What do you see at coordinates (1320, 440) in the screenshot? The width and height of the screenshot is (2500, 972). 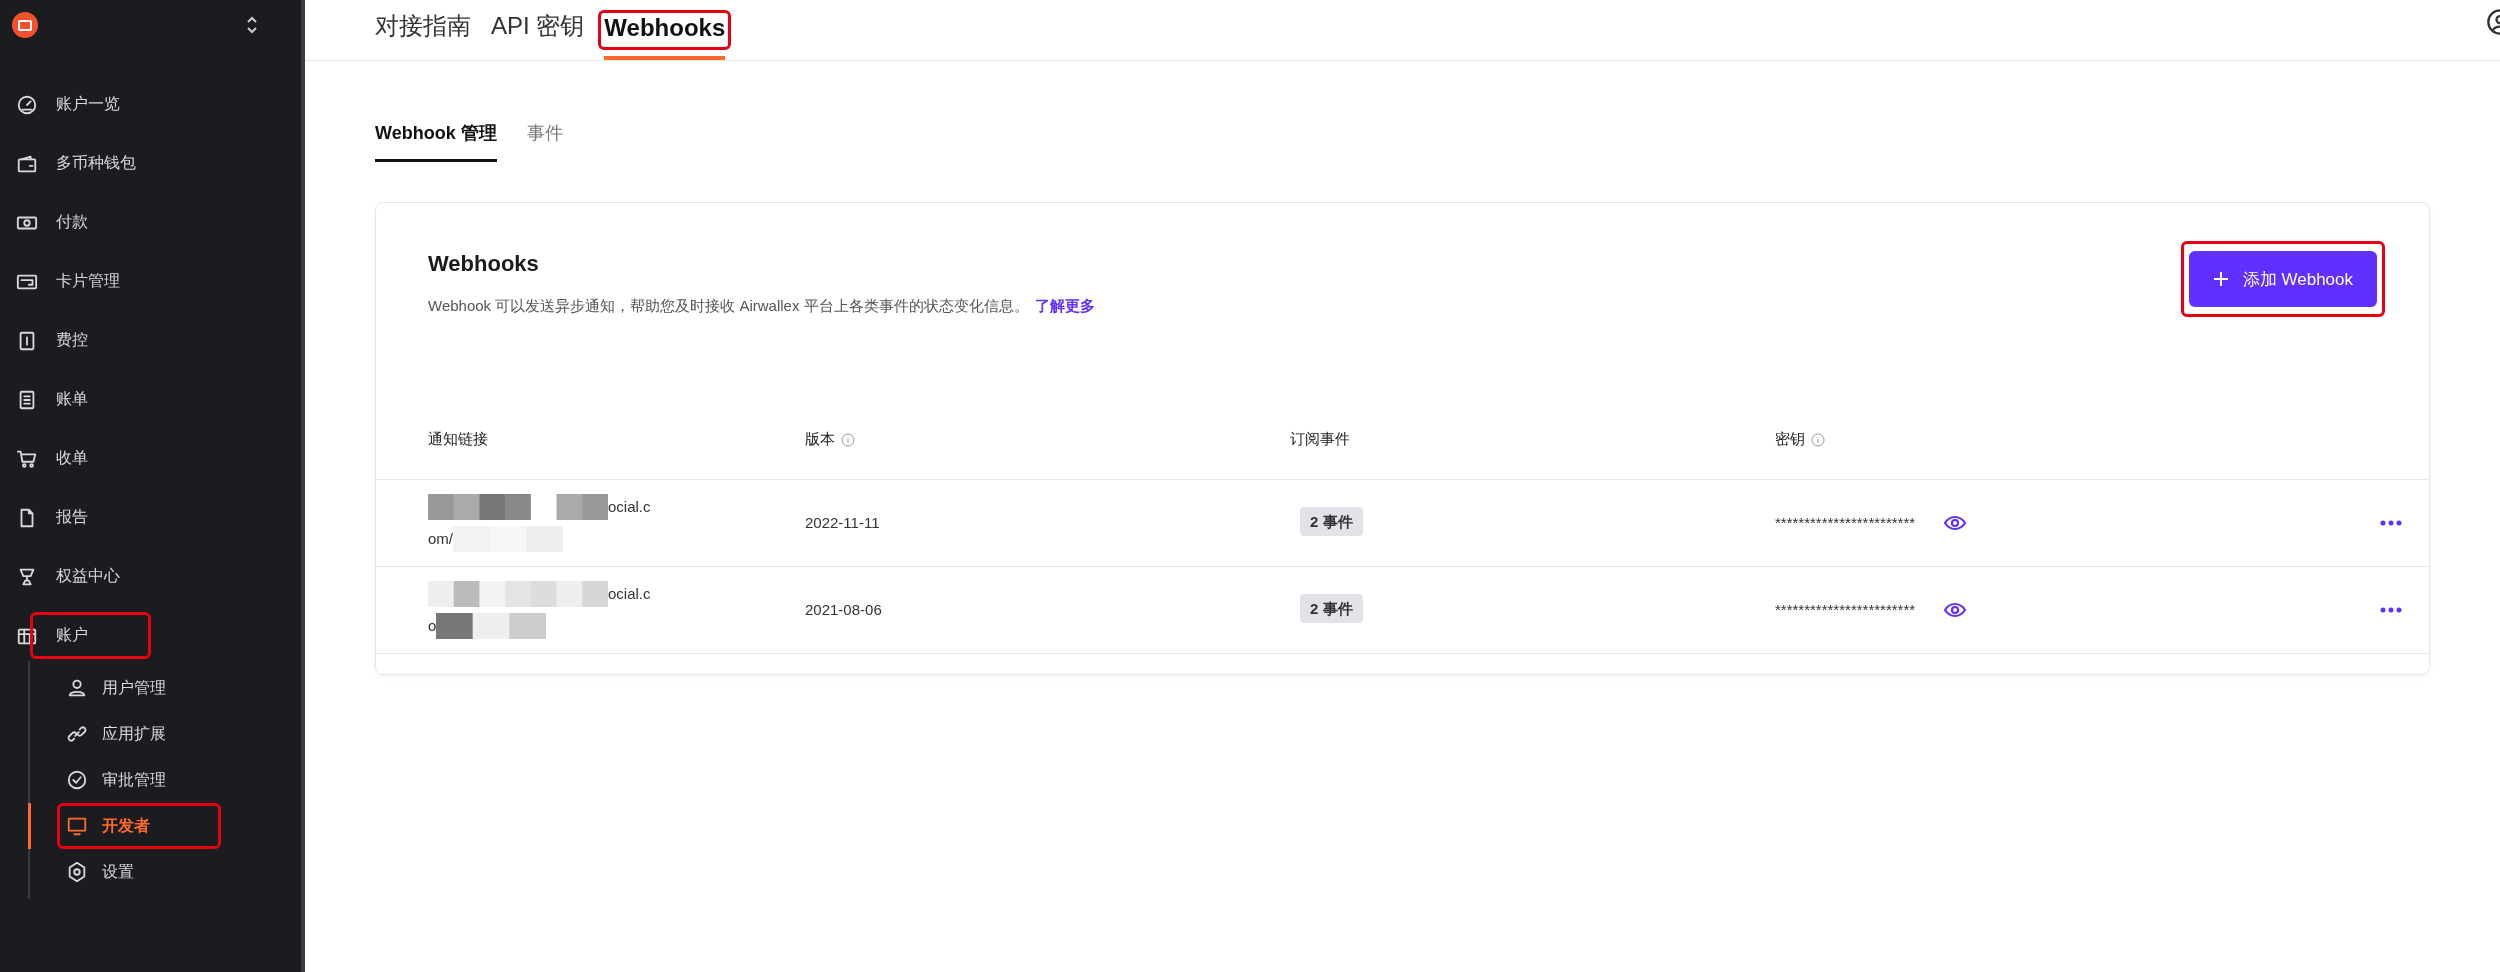 I see `column-header: 订阅事件` at bounding box center [1320, 440].